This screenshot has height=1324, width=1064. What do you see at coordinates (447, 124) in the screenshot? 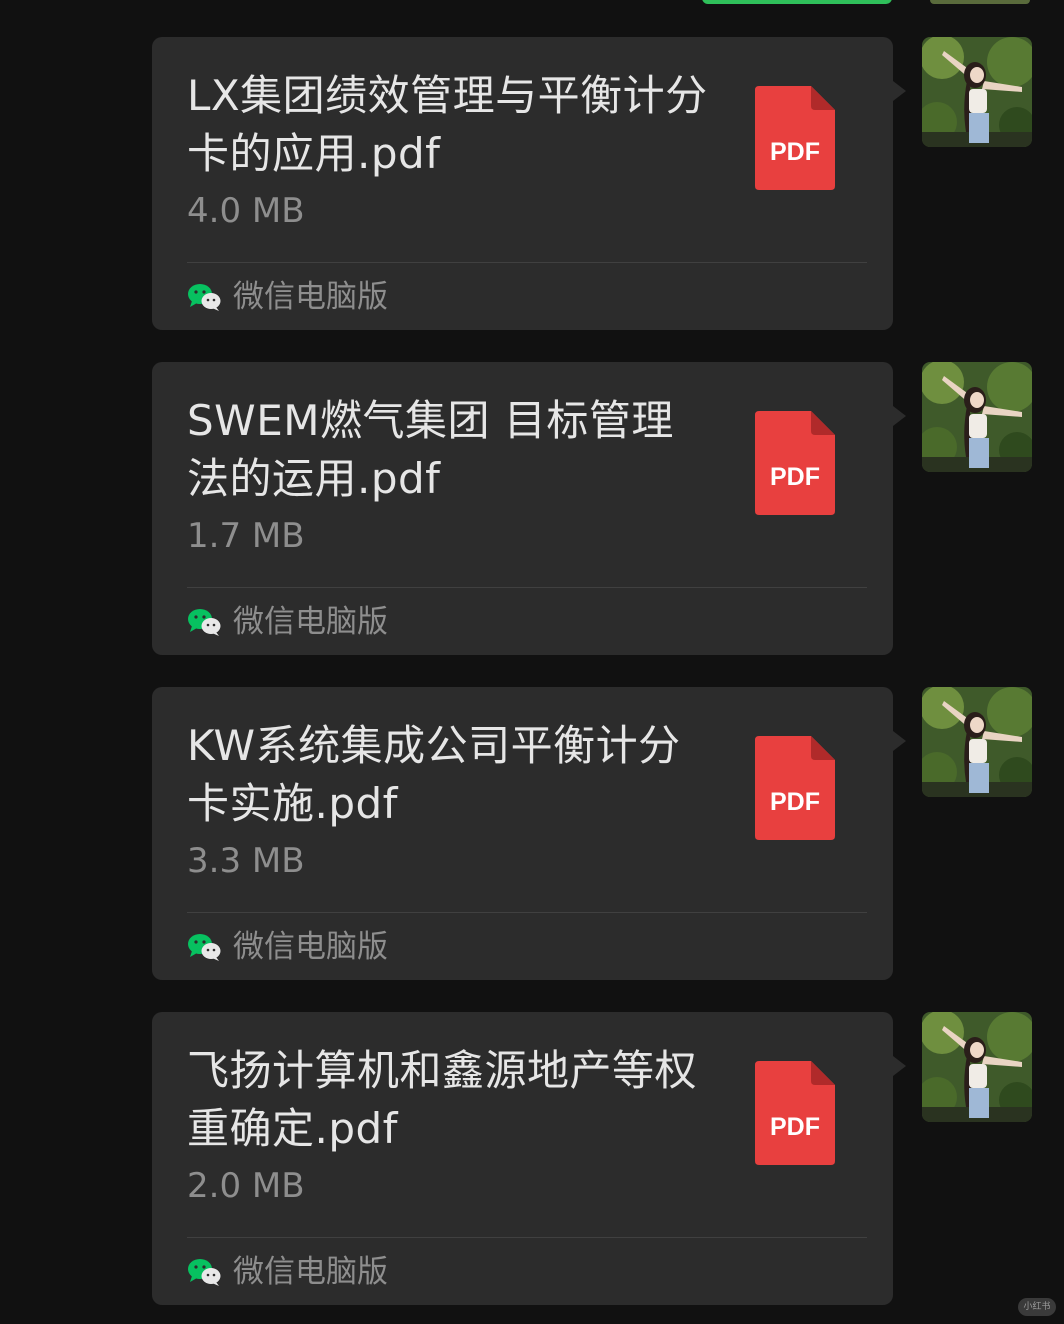
I see `file-name: LX集团绩效管理与平衡计分卡的应用.pdf` at bounding box center [447, 124].